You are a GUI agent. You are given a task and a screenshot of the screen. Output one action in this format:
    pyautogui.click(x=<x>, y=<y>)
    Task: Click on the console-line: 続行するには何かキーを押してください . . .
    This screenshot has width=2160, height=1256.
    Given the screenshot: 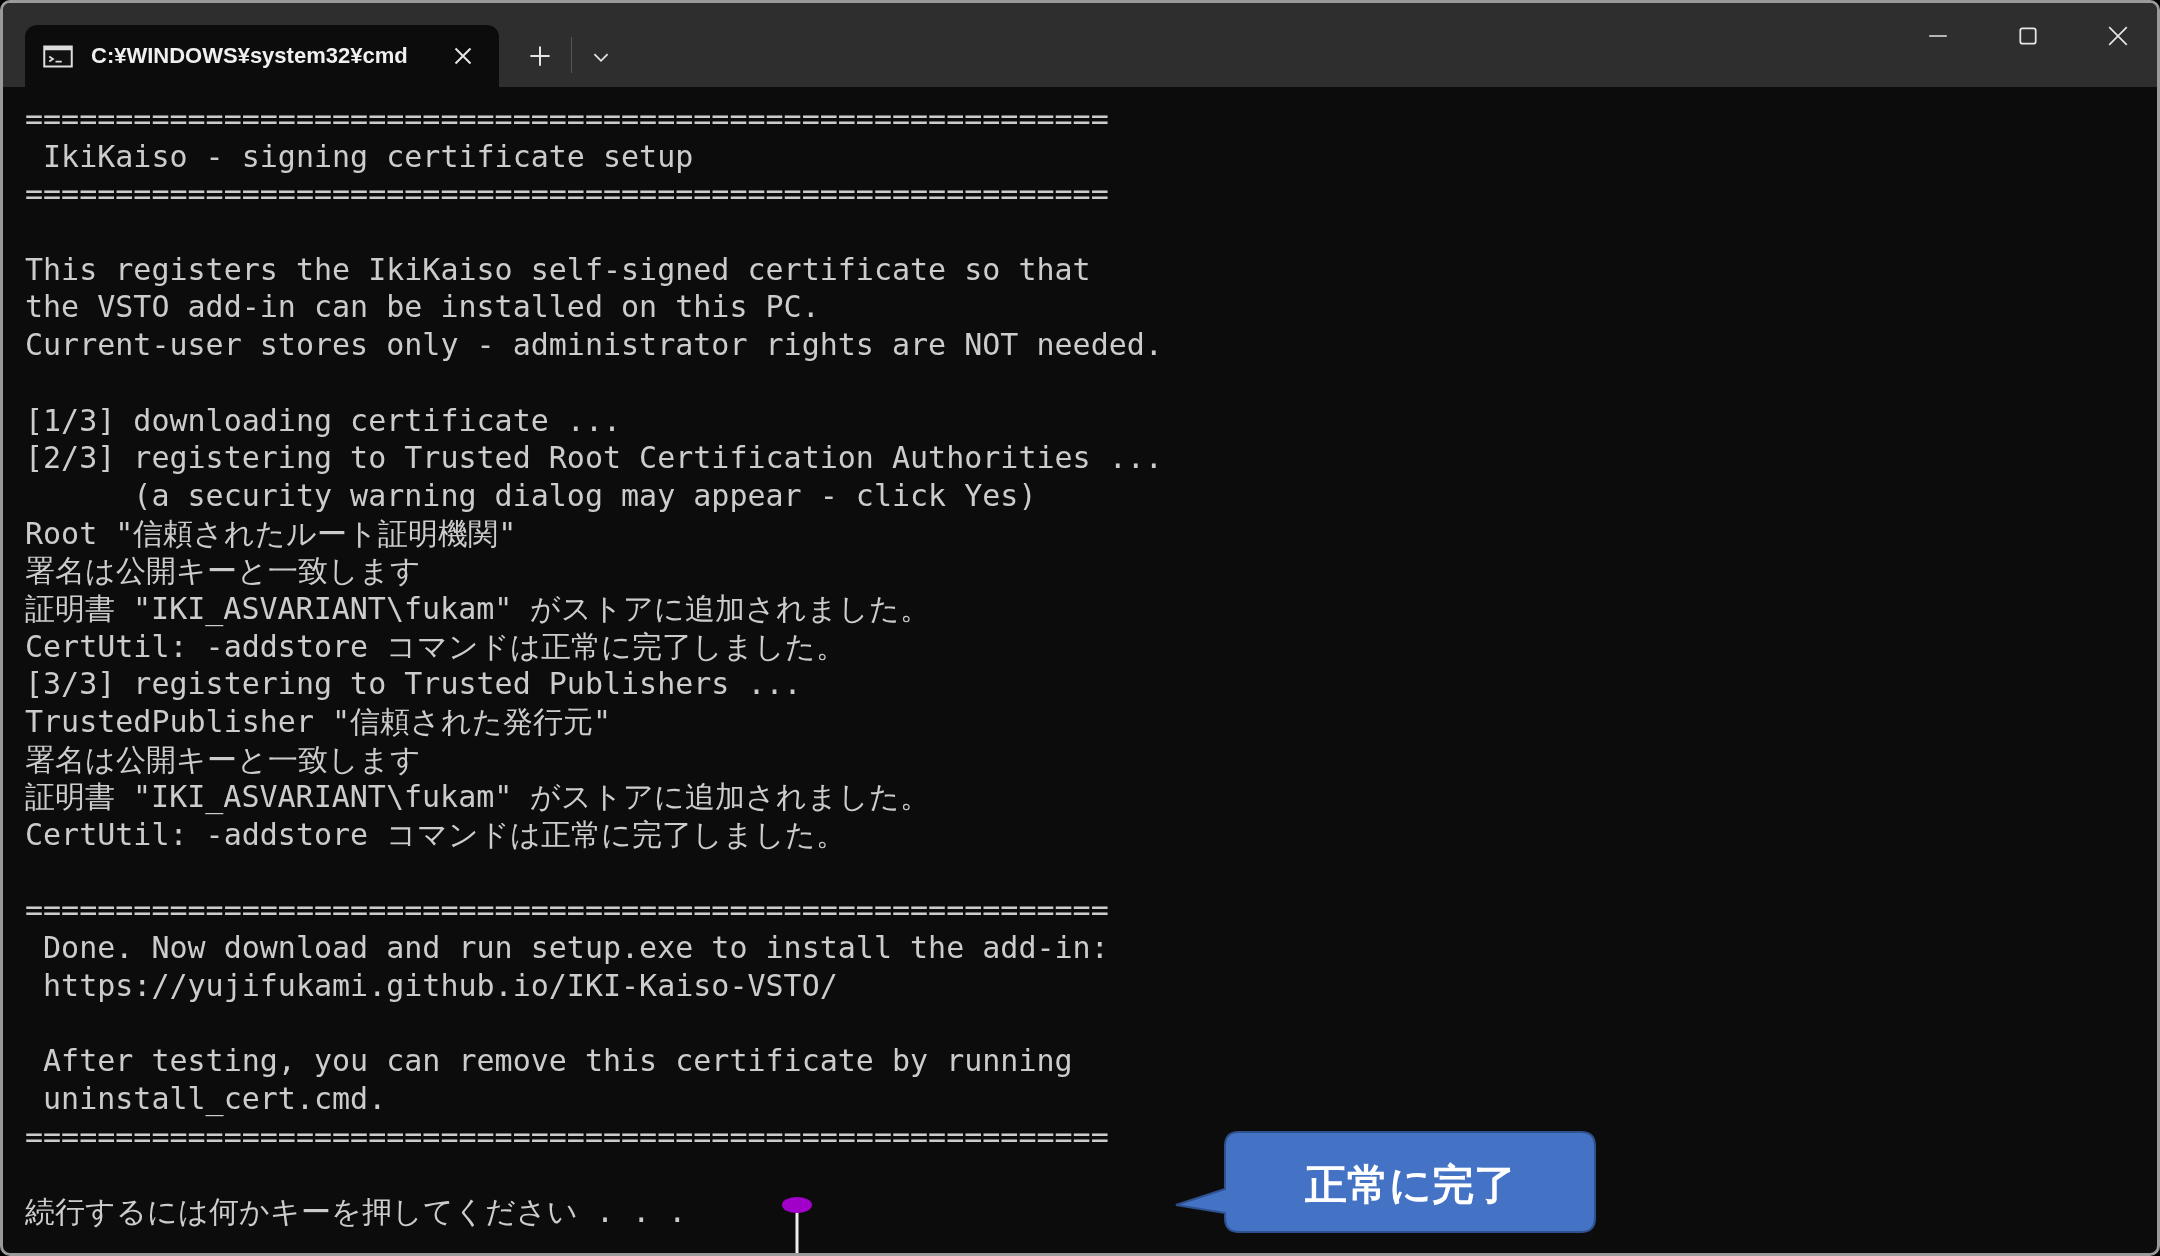 What is the action you would take?
    pyautogui.click(x=356, y=1211)
    